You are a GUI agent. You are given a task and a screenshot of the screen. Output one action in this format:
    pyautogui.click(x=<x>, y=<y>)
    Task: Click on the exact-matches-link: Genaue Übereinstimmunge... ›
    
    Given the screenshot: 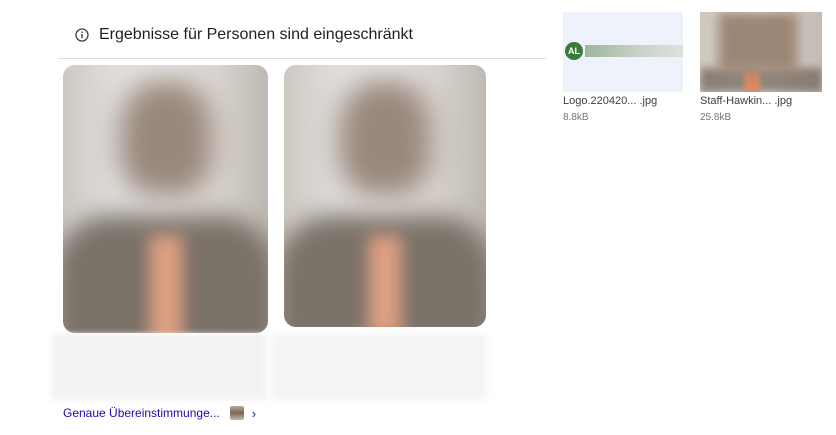 What is the action you would take?
    pyautogui.click(x=159, y=413)
    